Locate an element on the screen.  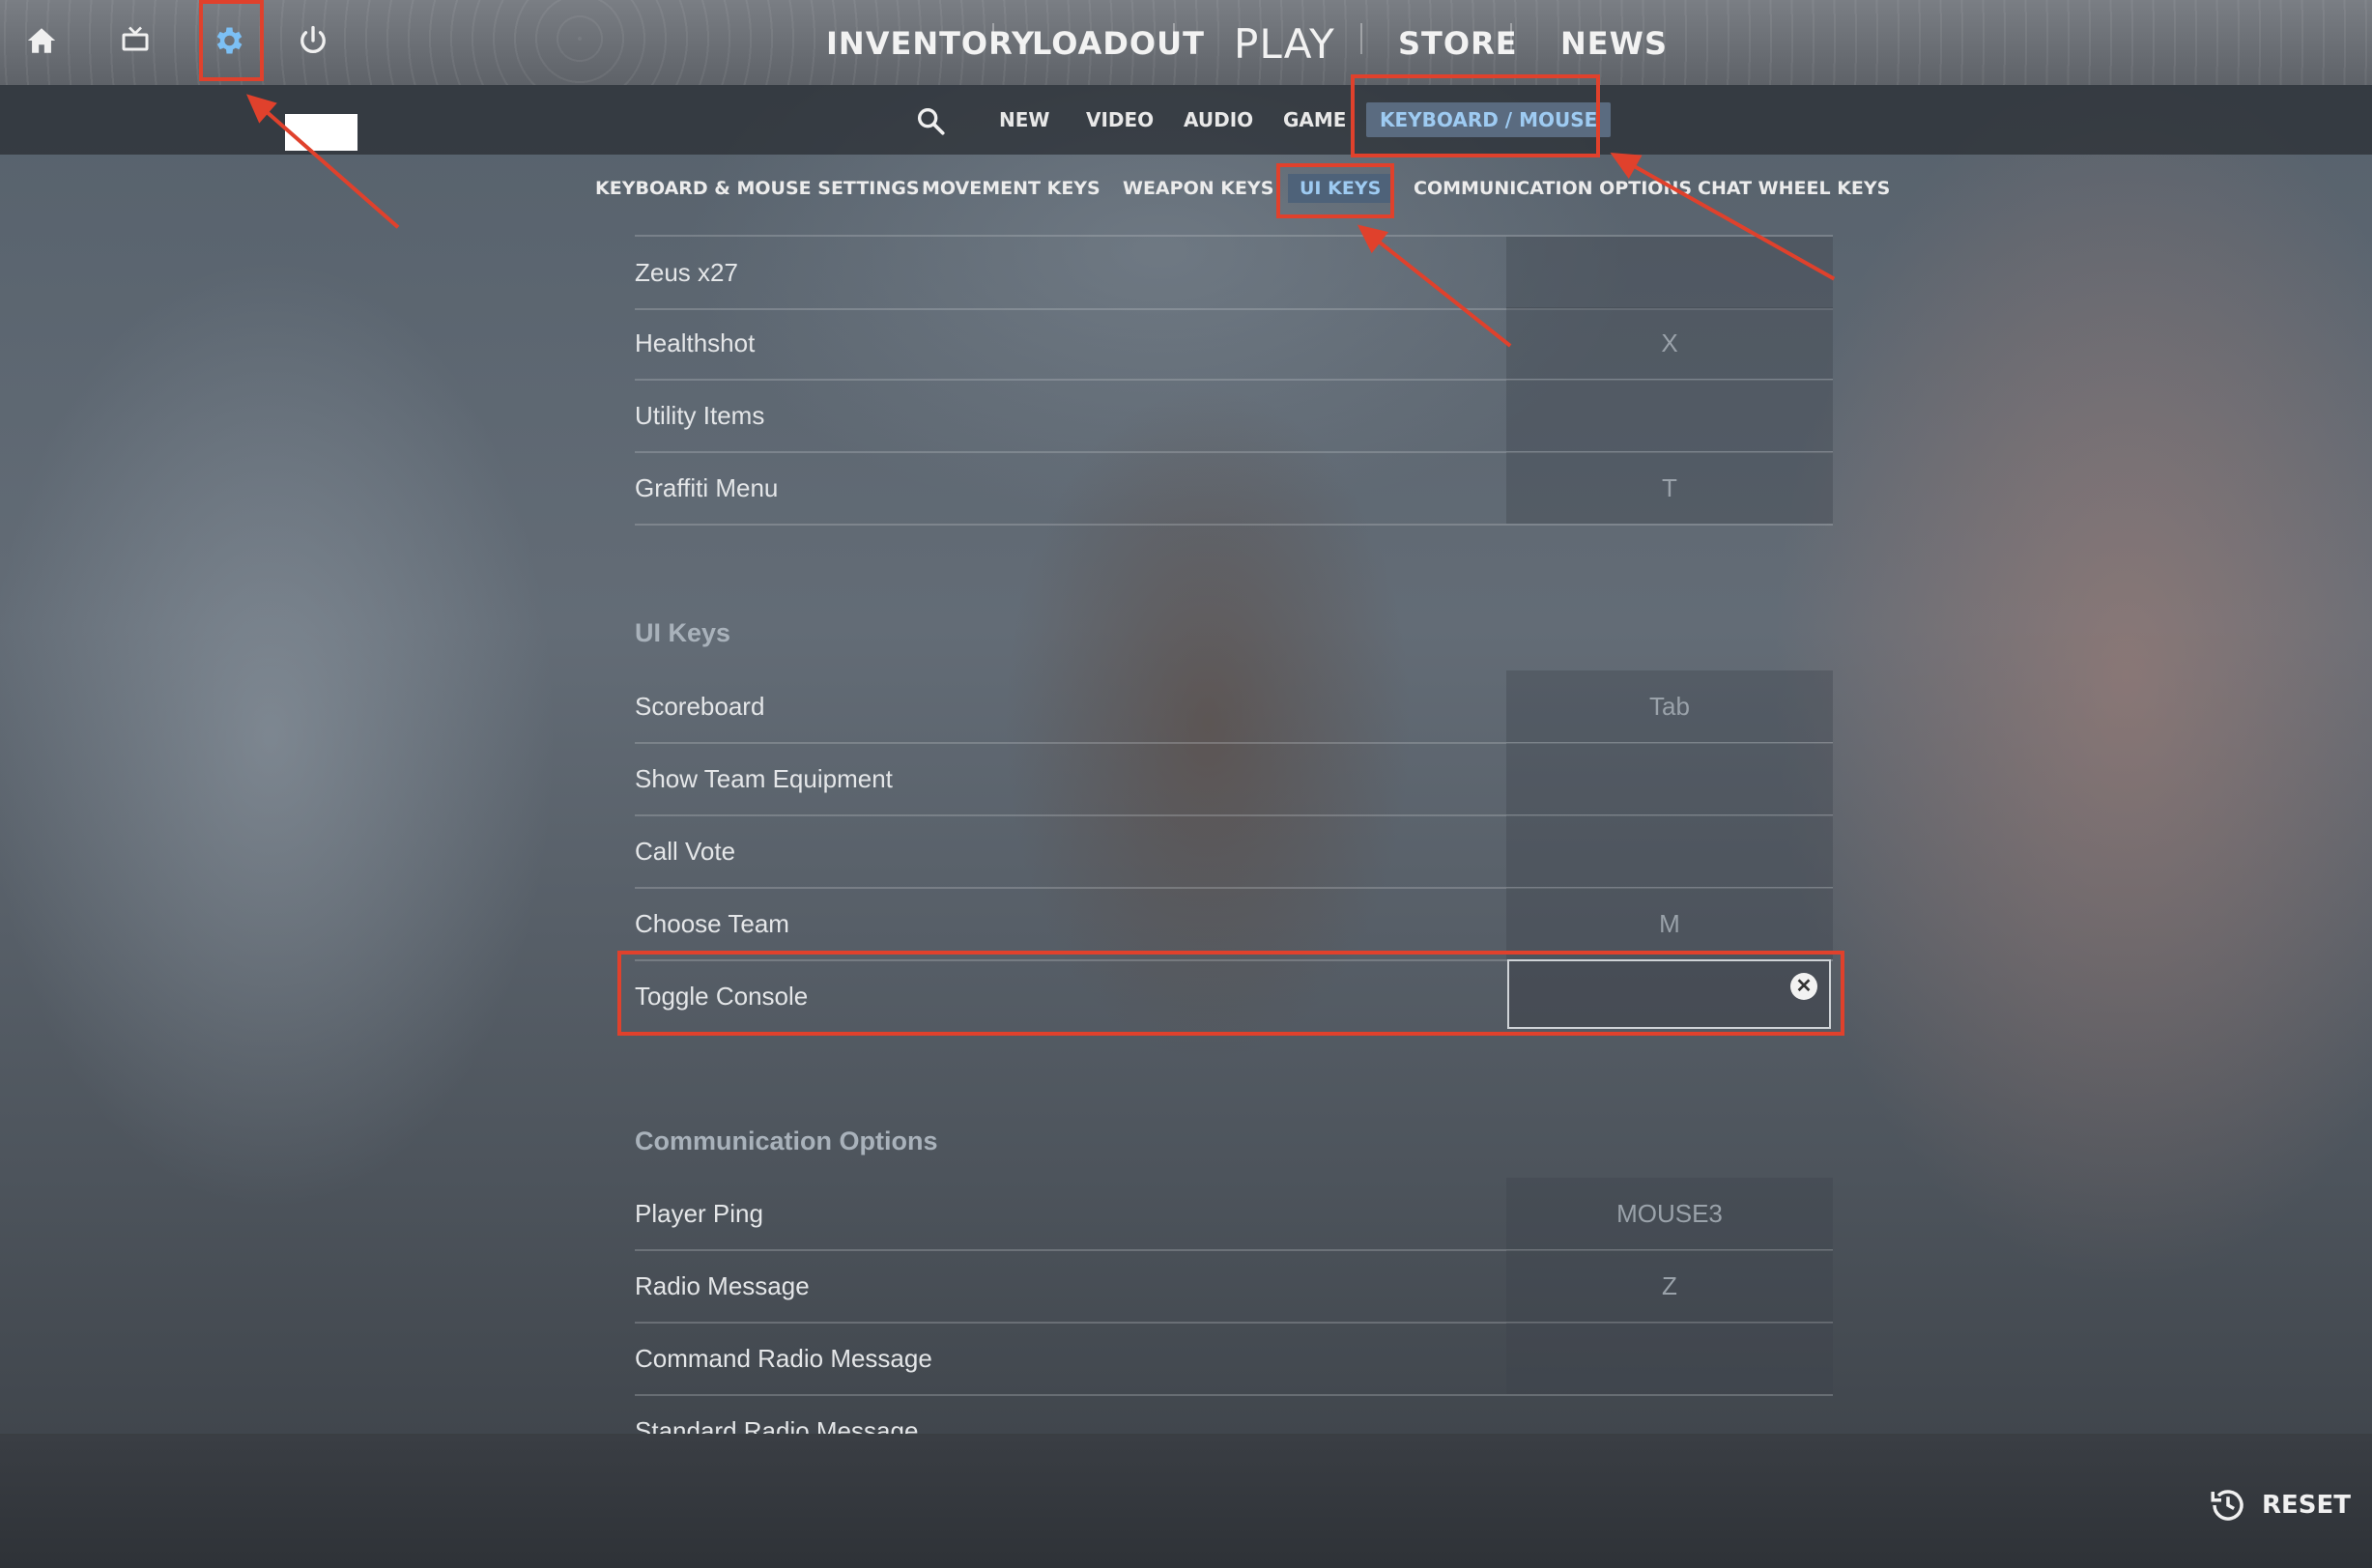
keybind-value: M is located at coordinates (1670, 923).